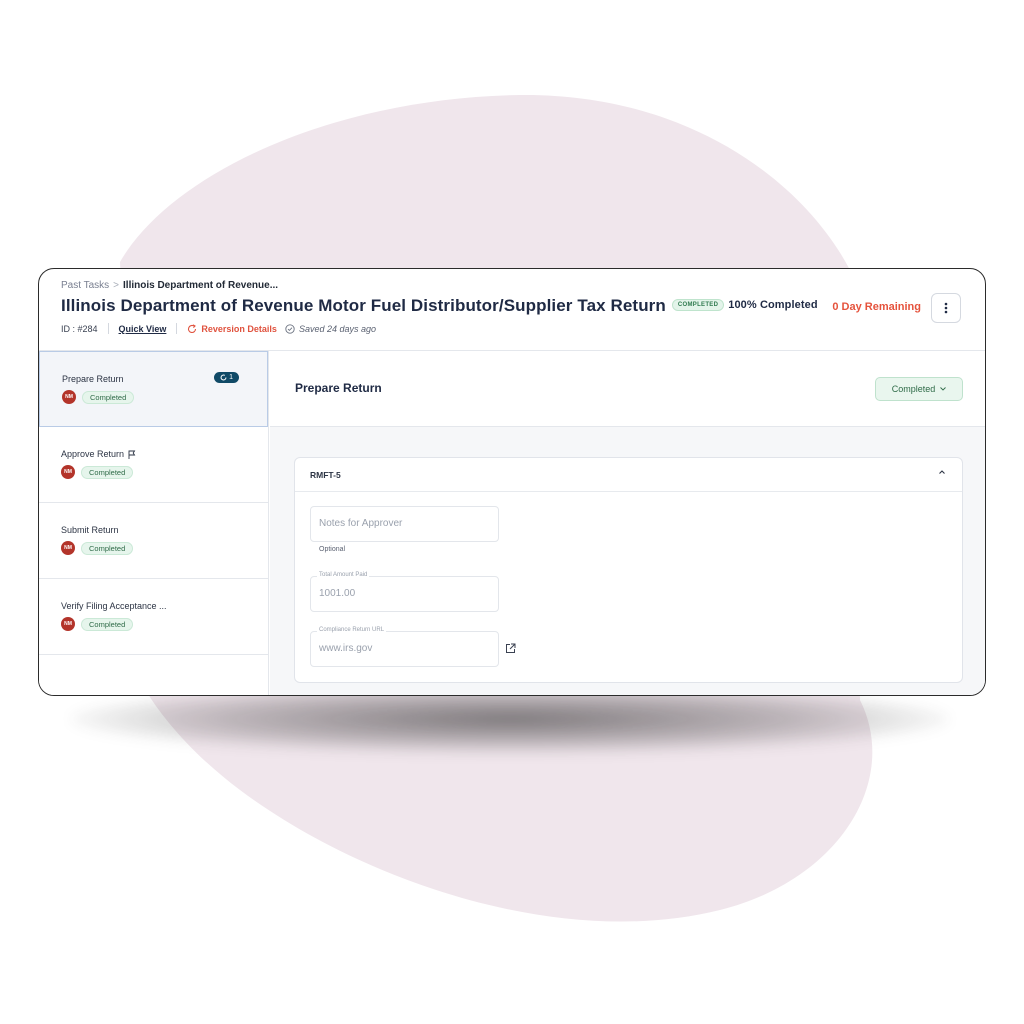 Image resolution: width=1024 pixels, height=1024 pixels. What do you see at coordinates (132, 454) in the screenshot?
I see `flag-icon` at bounding box center [132, 454].